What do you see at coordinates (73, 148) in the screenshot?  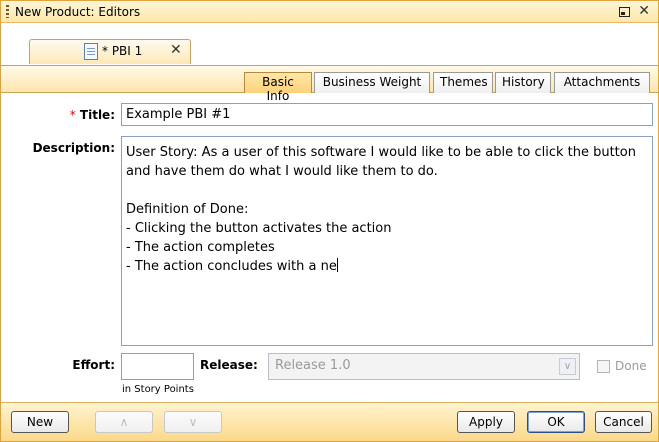 I see `description-label: Description:` at bounding box center [73, 148].